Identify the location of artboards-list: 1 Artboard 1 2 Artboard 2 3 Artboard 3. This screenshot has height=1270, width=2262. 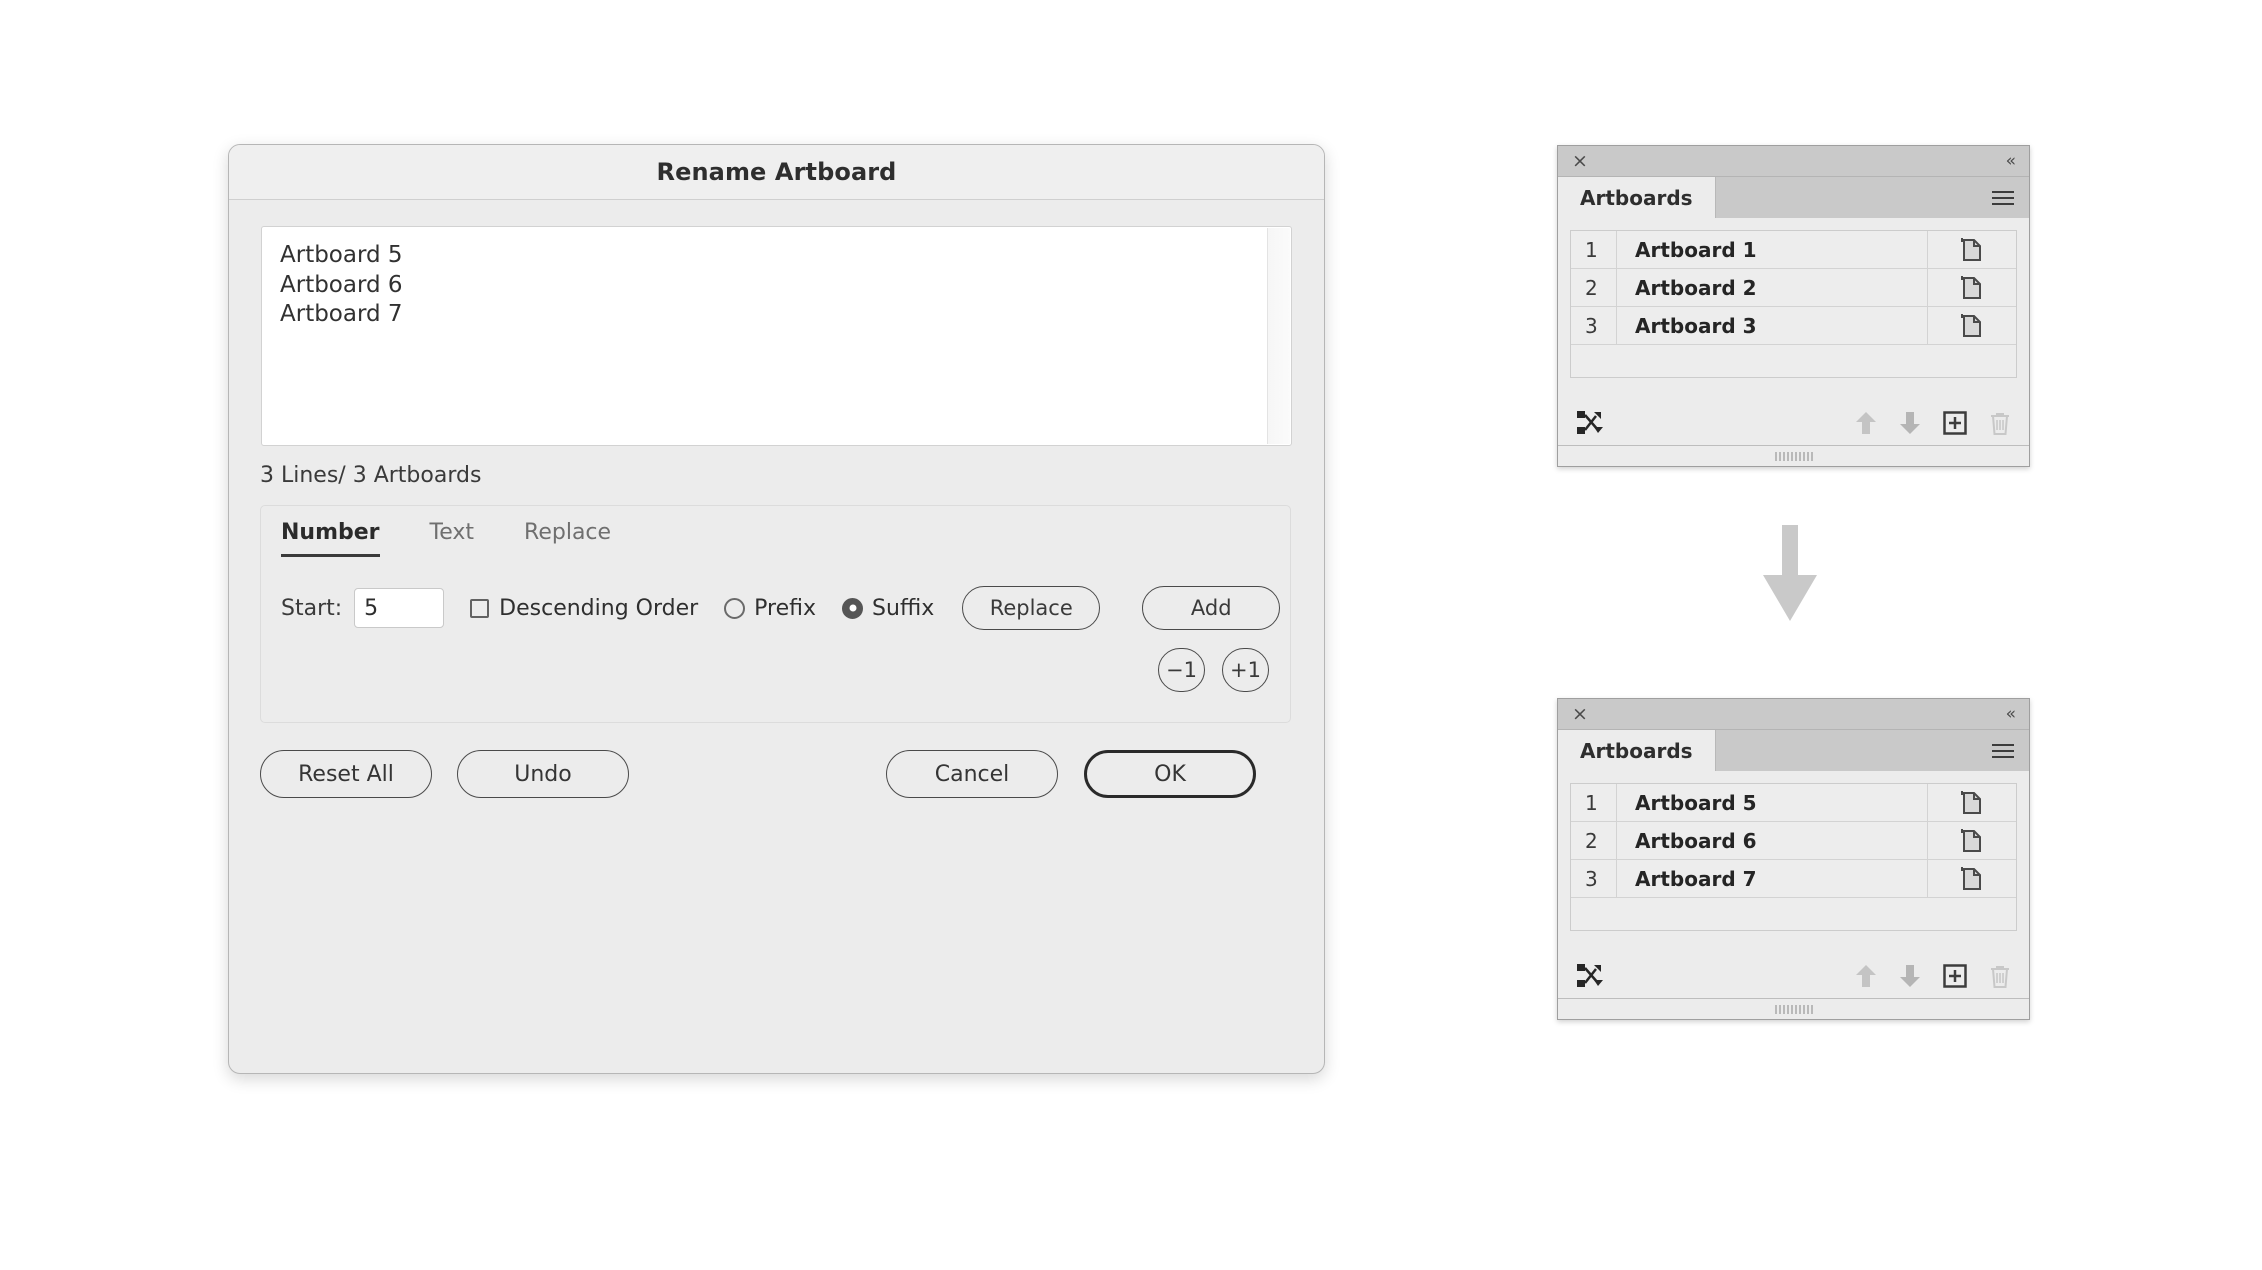
(1793, 304).